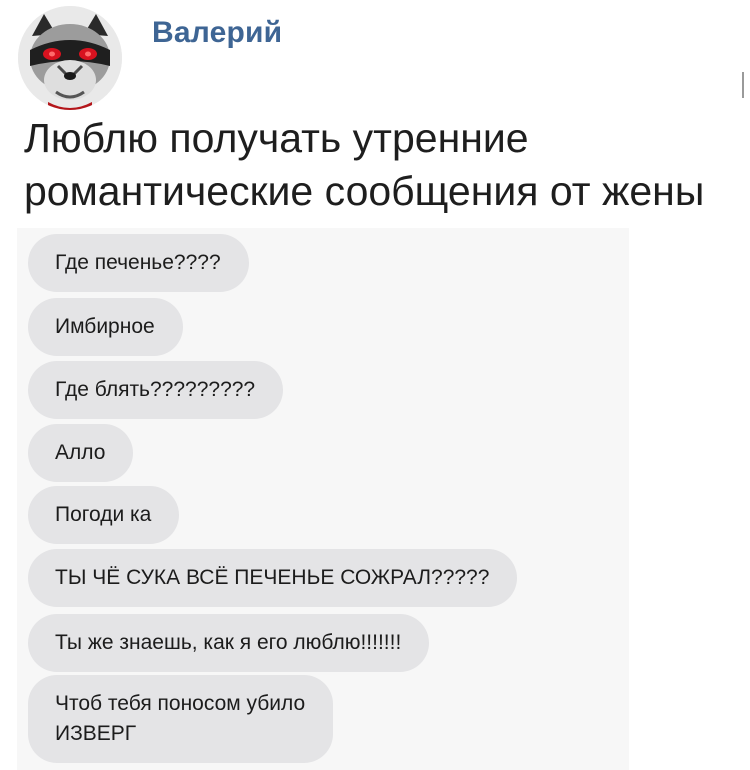 This screenshot has height=770, width=750. I want to click on raccoon-avatar-icon, so click(70, 58).